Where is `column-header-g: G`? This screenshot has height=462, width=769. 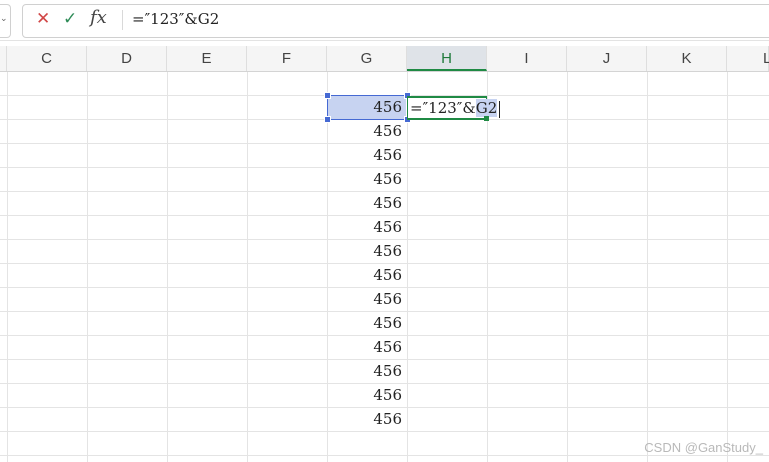
column-header-g: G is located at coordinates (367, 58).